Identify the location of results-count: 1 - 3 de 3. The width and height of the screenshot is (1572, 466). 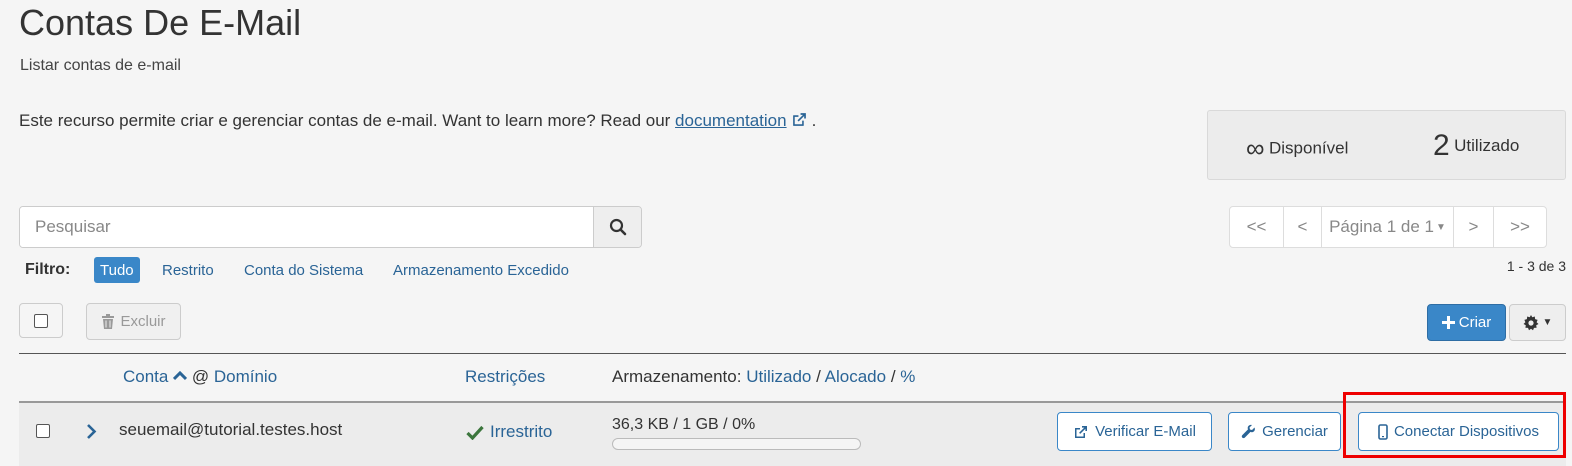
(1536, 266).